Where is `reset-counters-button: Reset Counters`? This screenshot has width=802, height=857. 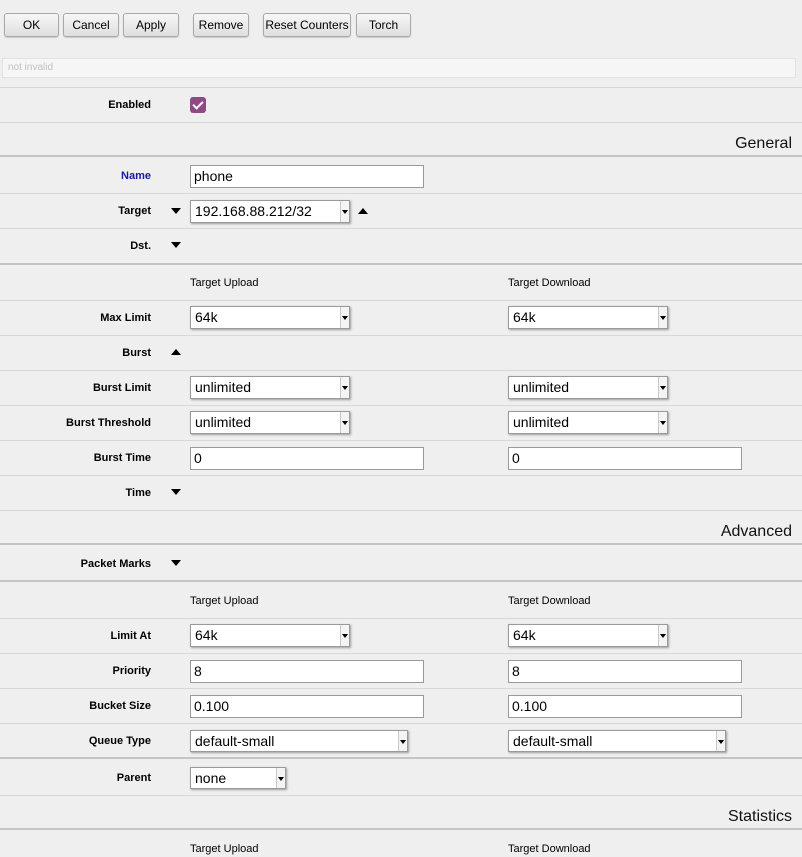
reset-counters-button: Reset Counters is located at coordinates (307, 25).